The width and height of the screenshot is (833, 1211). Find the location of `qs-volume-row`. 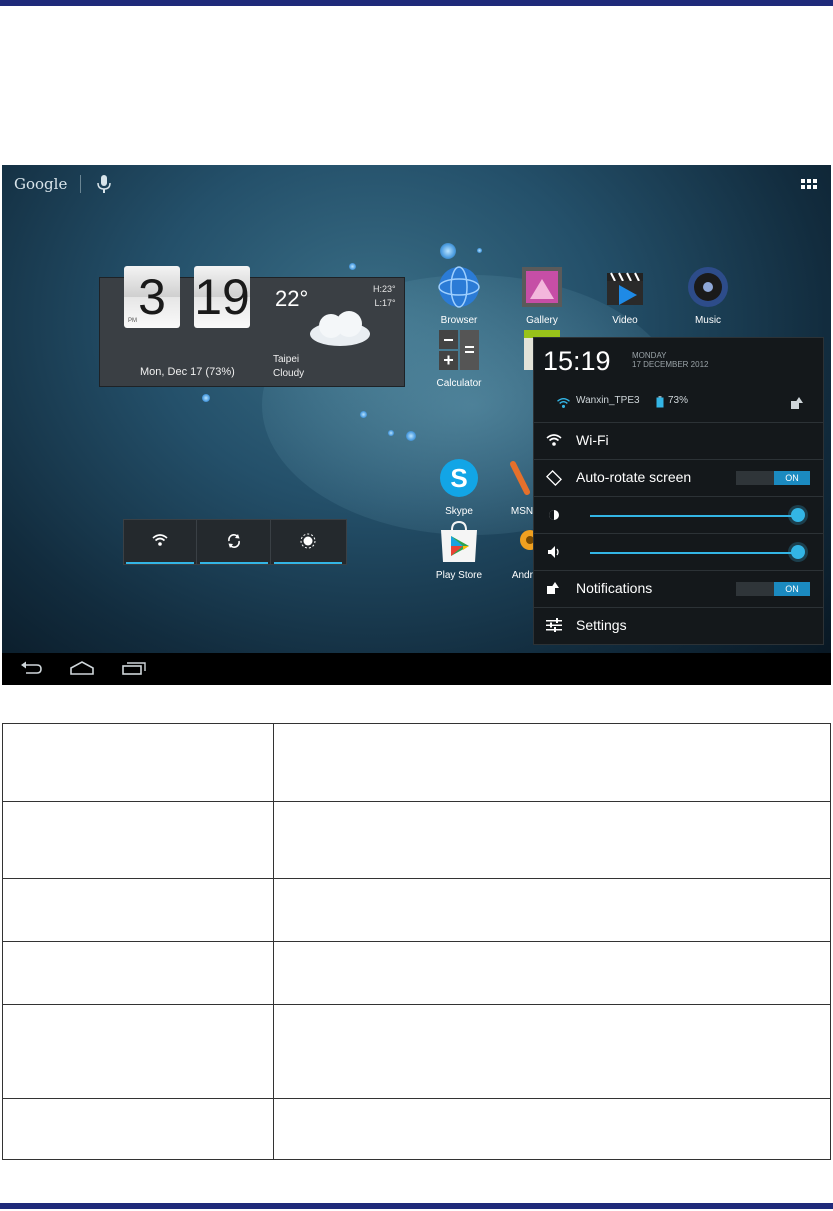

qs-volume-row is located at coordinates (678, 552).